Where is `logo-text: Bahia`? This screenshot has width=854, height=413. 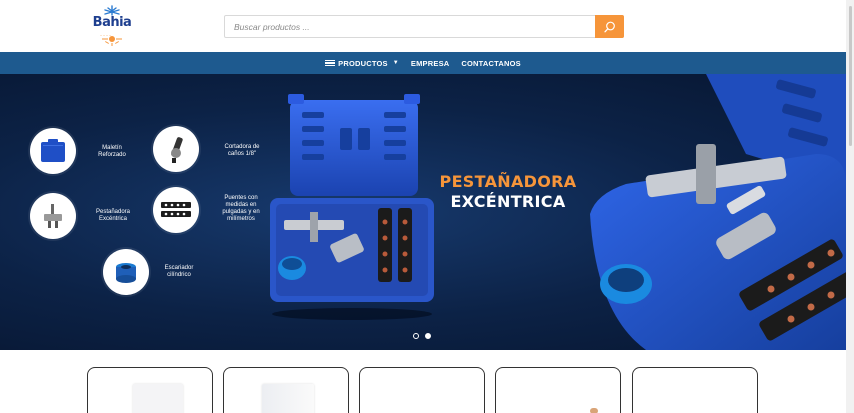 logo-text: Bahia is located at coordinates (112, 22).